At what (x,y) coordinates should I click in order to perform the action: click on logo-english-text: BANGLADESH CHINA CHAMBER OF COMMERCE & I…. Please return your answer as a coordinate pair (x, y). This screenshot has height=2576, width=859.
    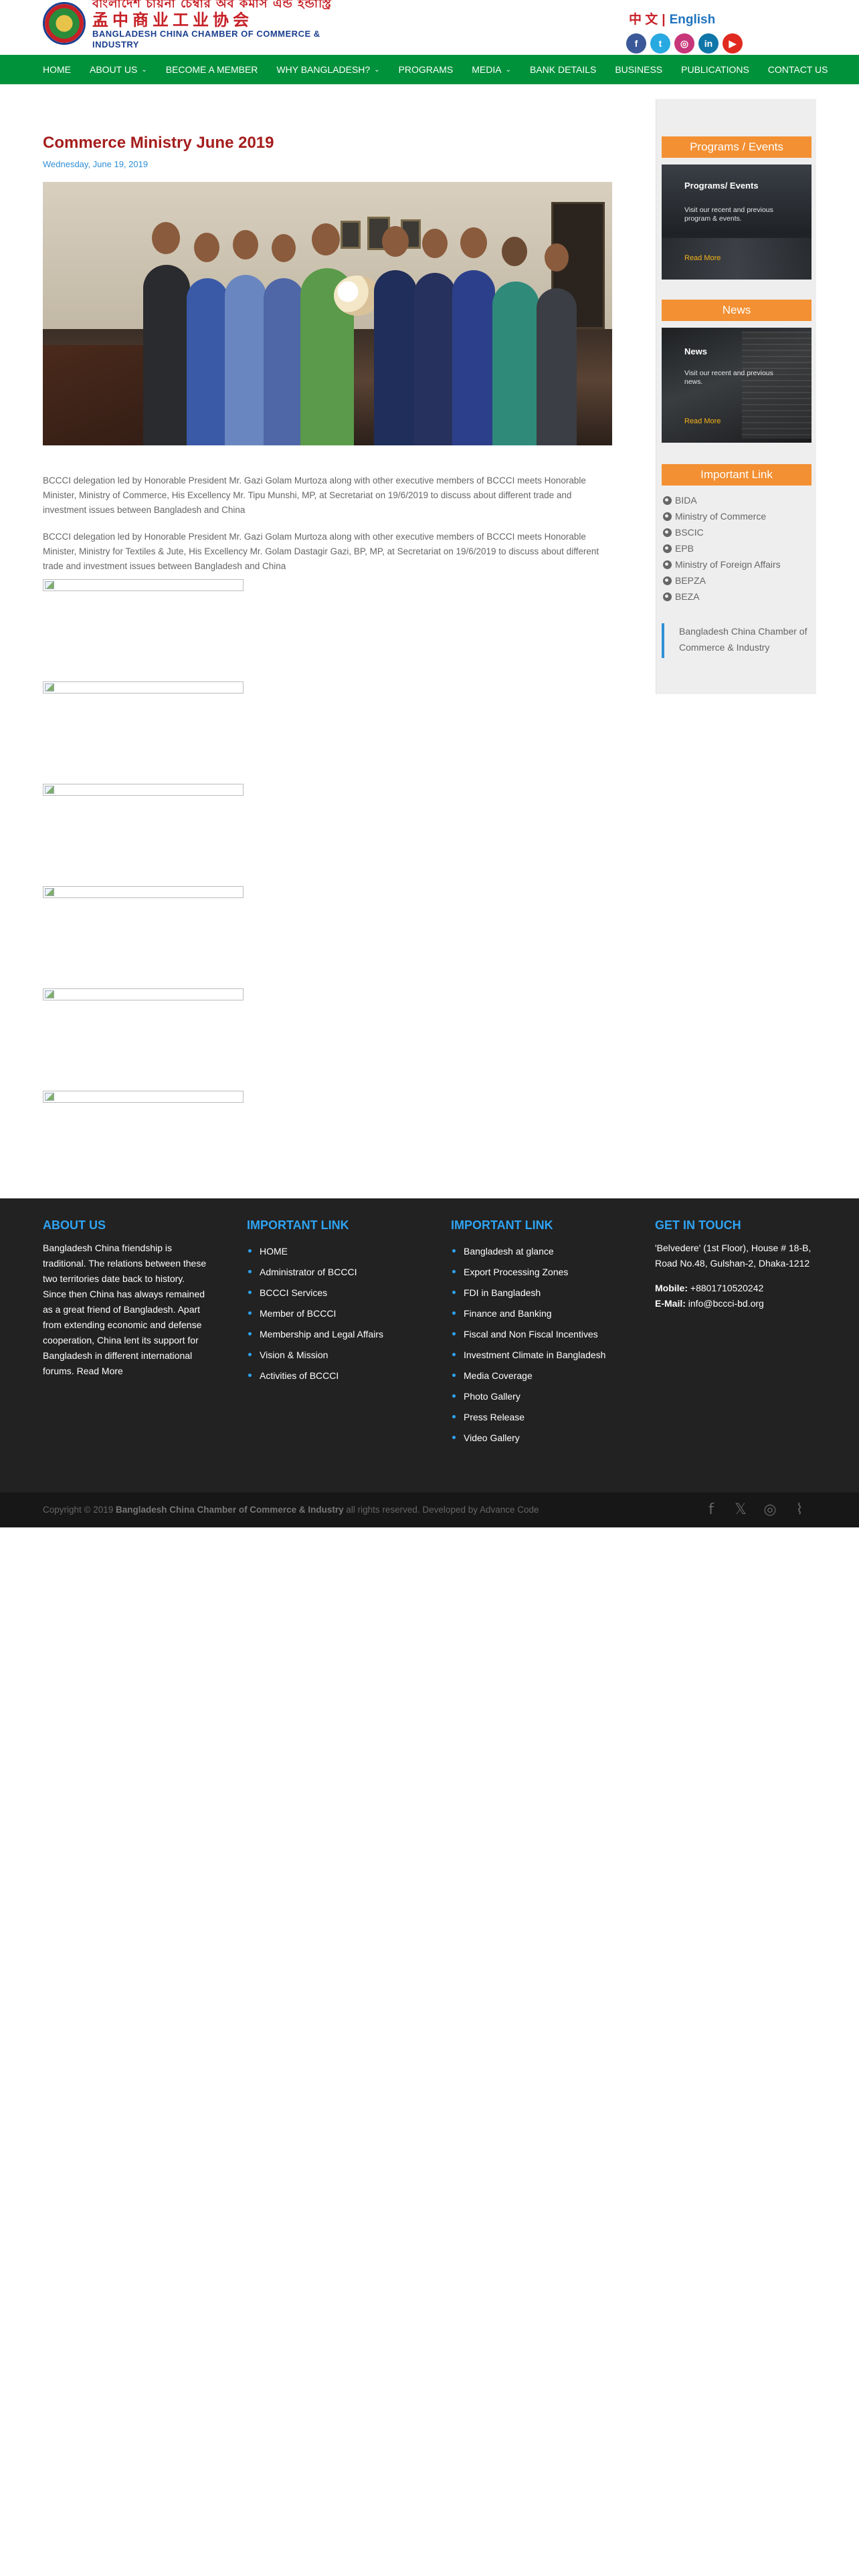
    Looking at the image, I should click on (206, 39).